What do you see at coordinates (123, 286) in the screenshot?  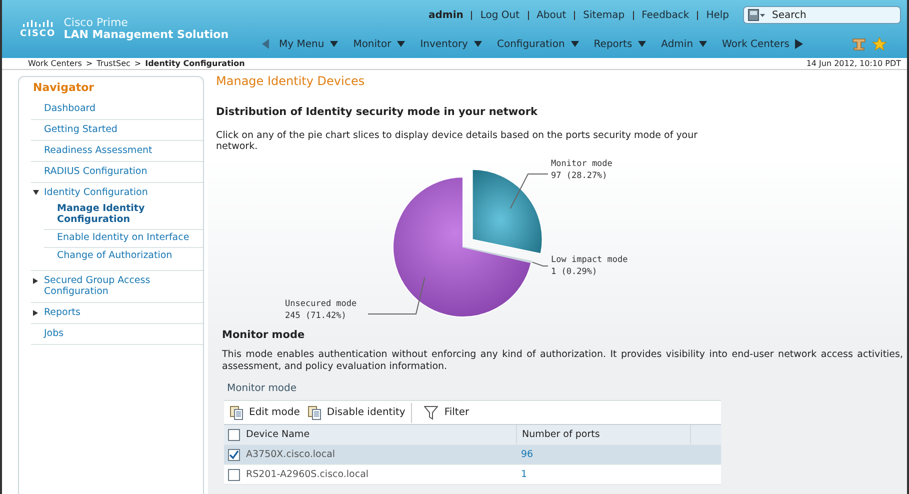 I see `nav-group: Secured Group Access Configuration` at bounding box center [123, 286].